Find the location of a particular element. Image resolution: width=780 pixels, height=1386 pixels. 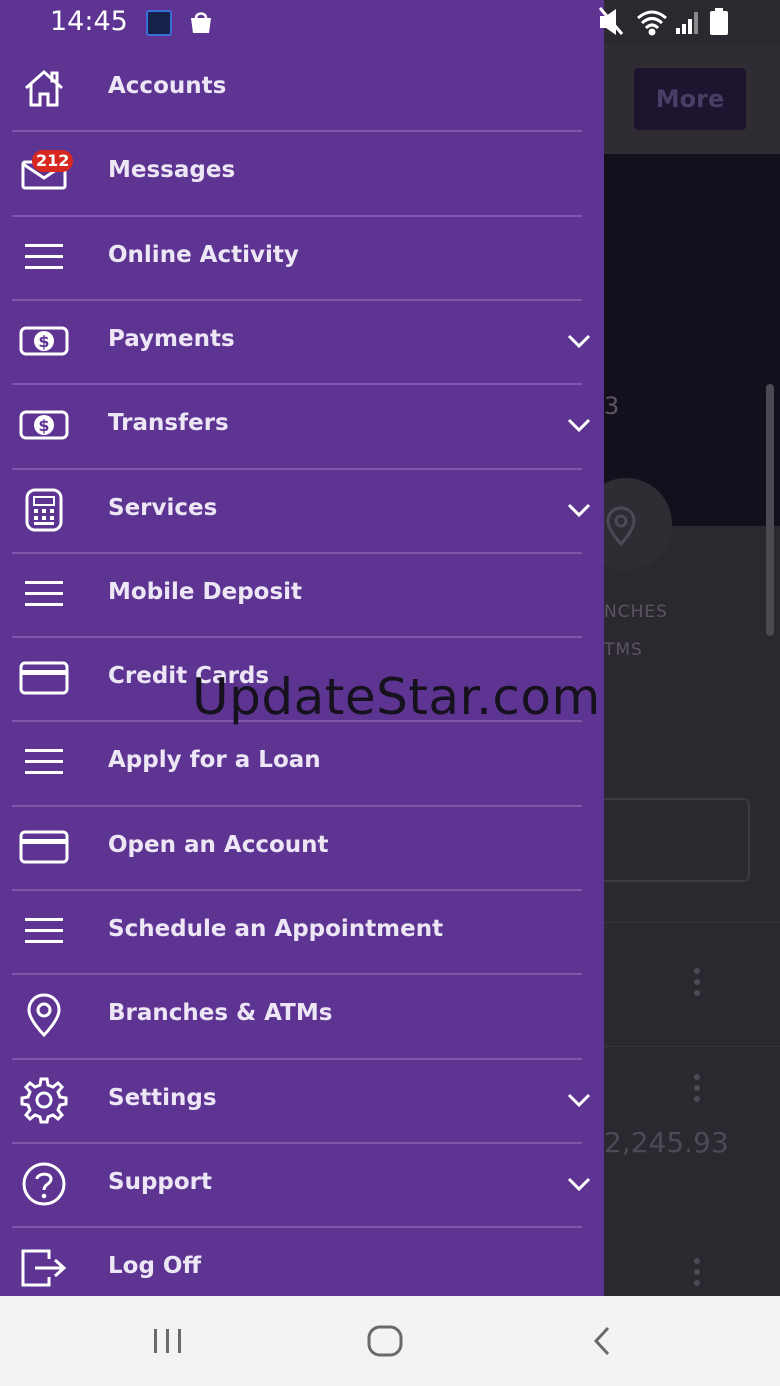

drawer-item-branches-atms: Branches & ATMs is located at coordinates (302, 1015).